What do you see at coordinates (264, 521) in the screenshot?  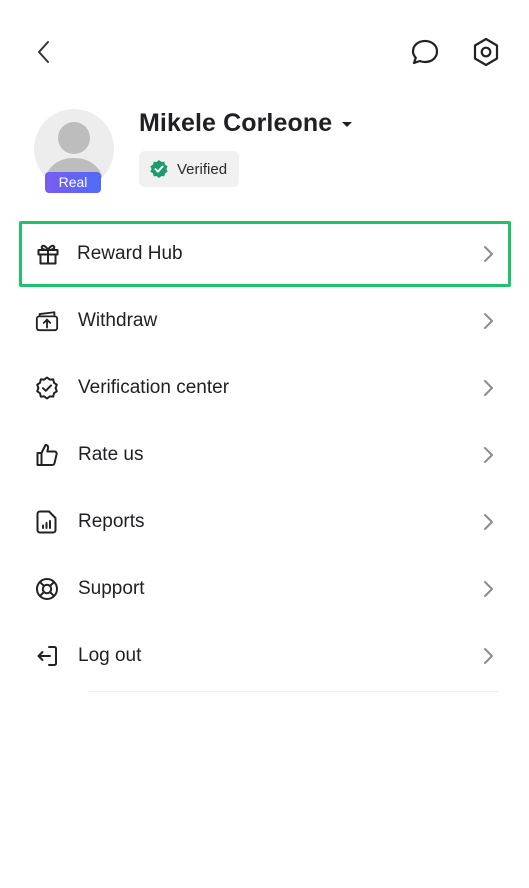 I see `menu-item-reports: Reports` at bounding box center [264, 521].